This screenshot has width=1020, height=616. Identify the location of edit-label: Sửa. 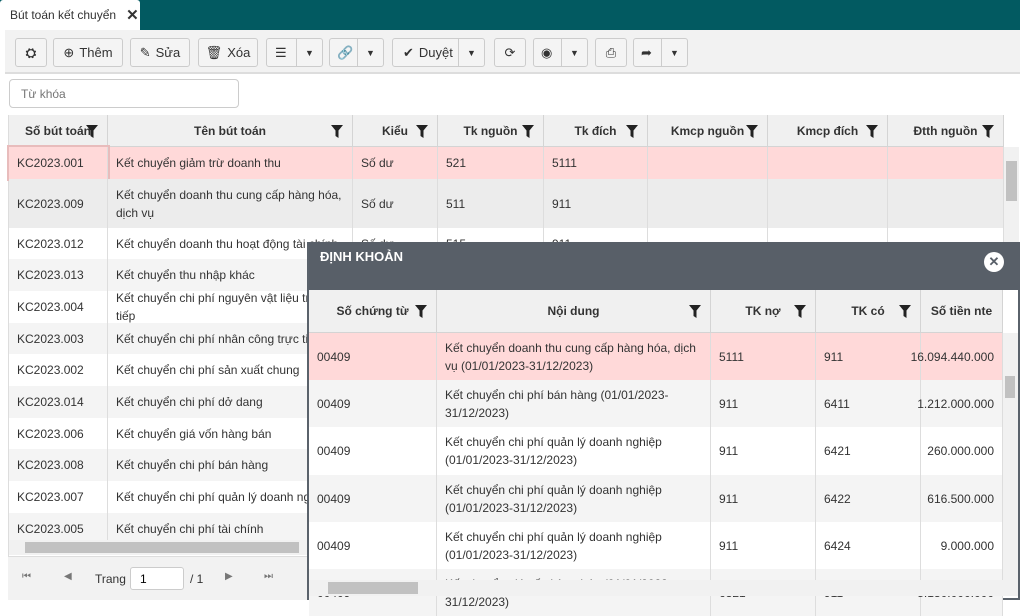
(168, 52).